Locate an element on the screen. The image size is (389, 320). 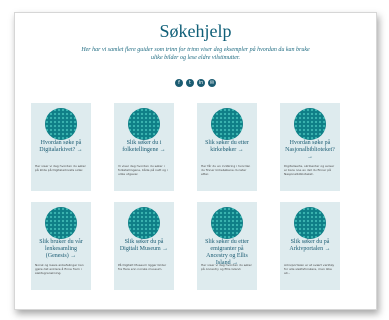
guide-card-title: Hvordan søke på Digitalarkivet? → is located at coordinates (61, 147).